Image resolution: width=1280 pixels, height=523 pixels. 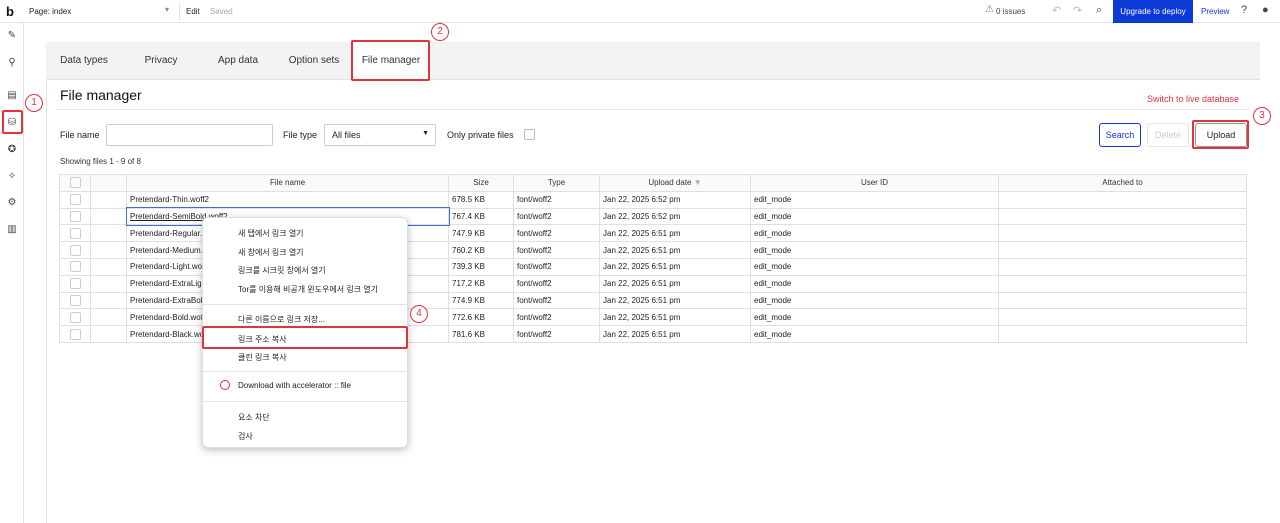 I want to click on sort-down-icon: ▼, so click(x=697, y=183).